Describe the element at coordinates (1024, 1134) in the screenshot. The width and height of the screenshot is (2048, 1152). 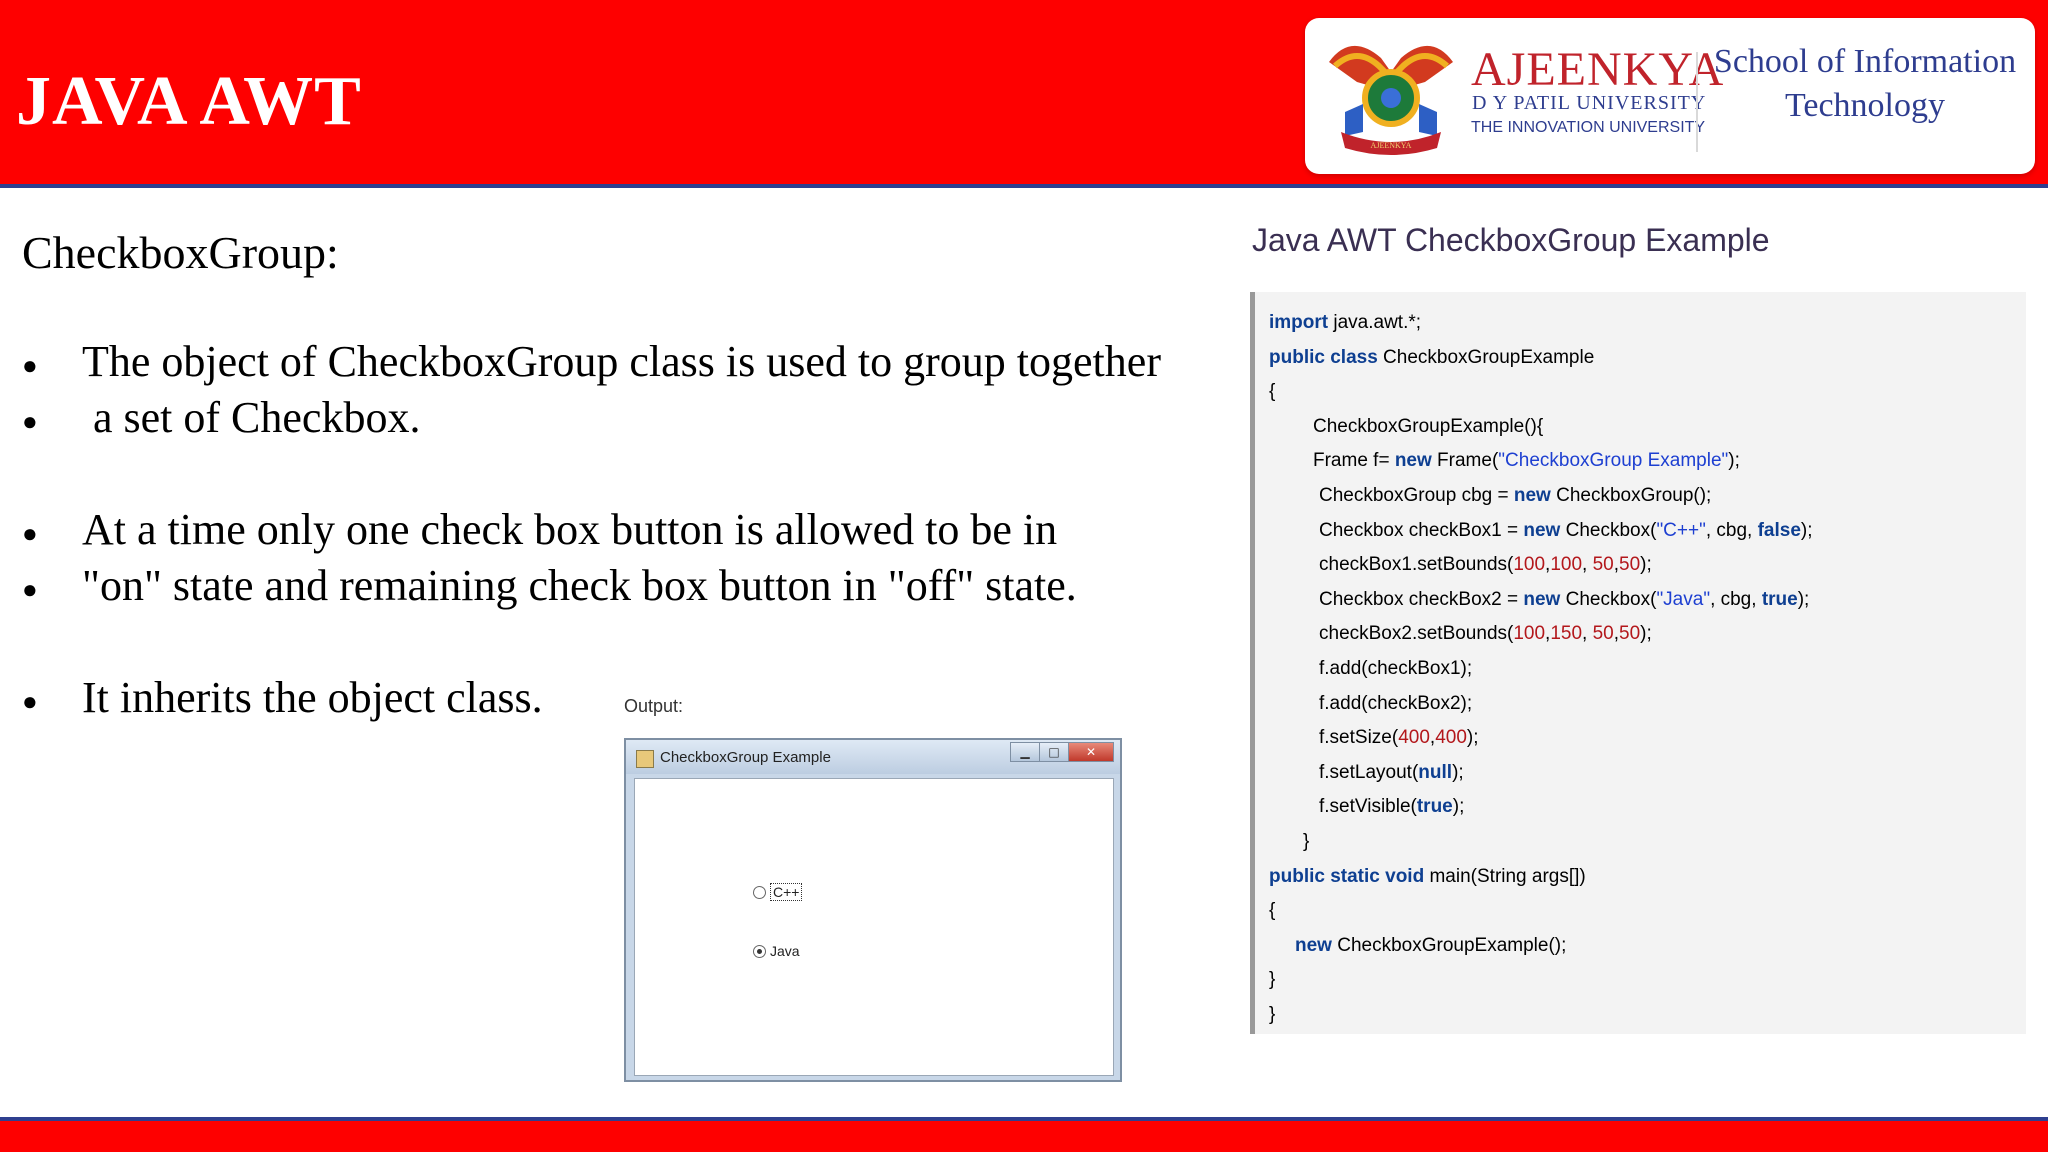
I see `slide-footer` at that location.